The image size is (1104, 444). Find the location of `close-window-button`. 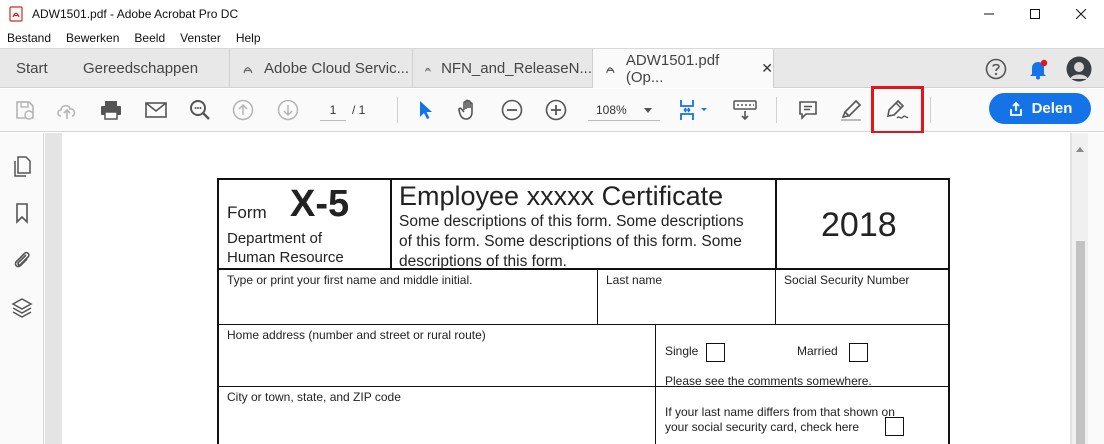

close-window-button is located at coordinates (1081, 14).